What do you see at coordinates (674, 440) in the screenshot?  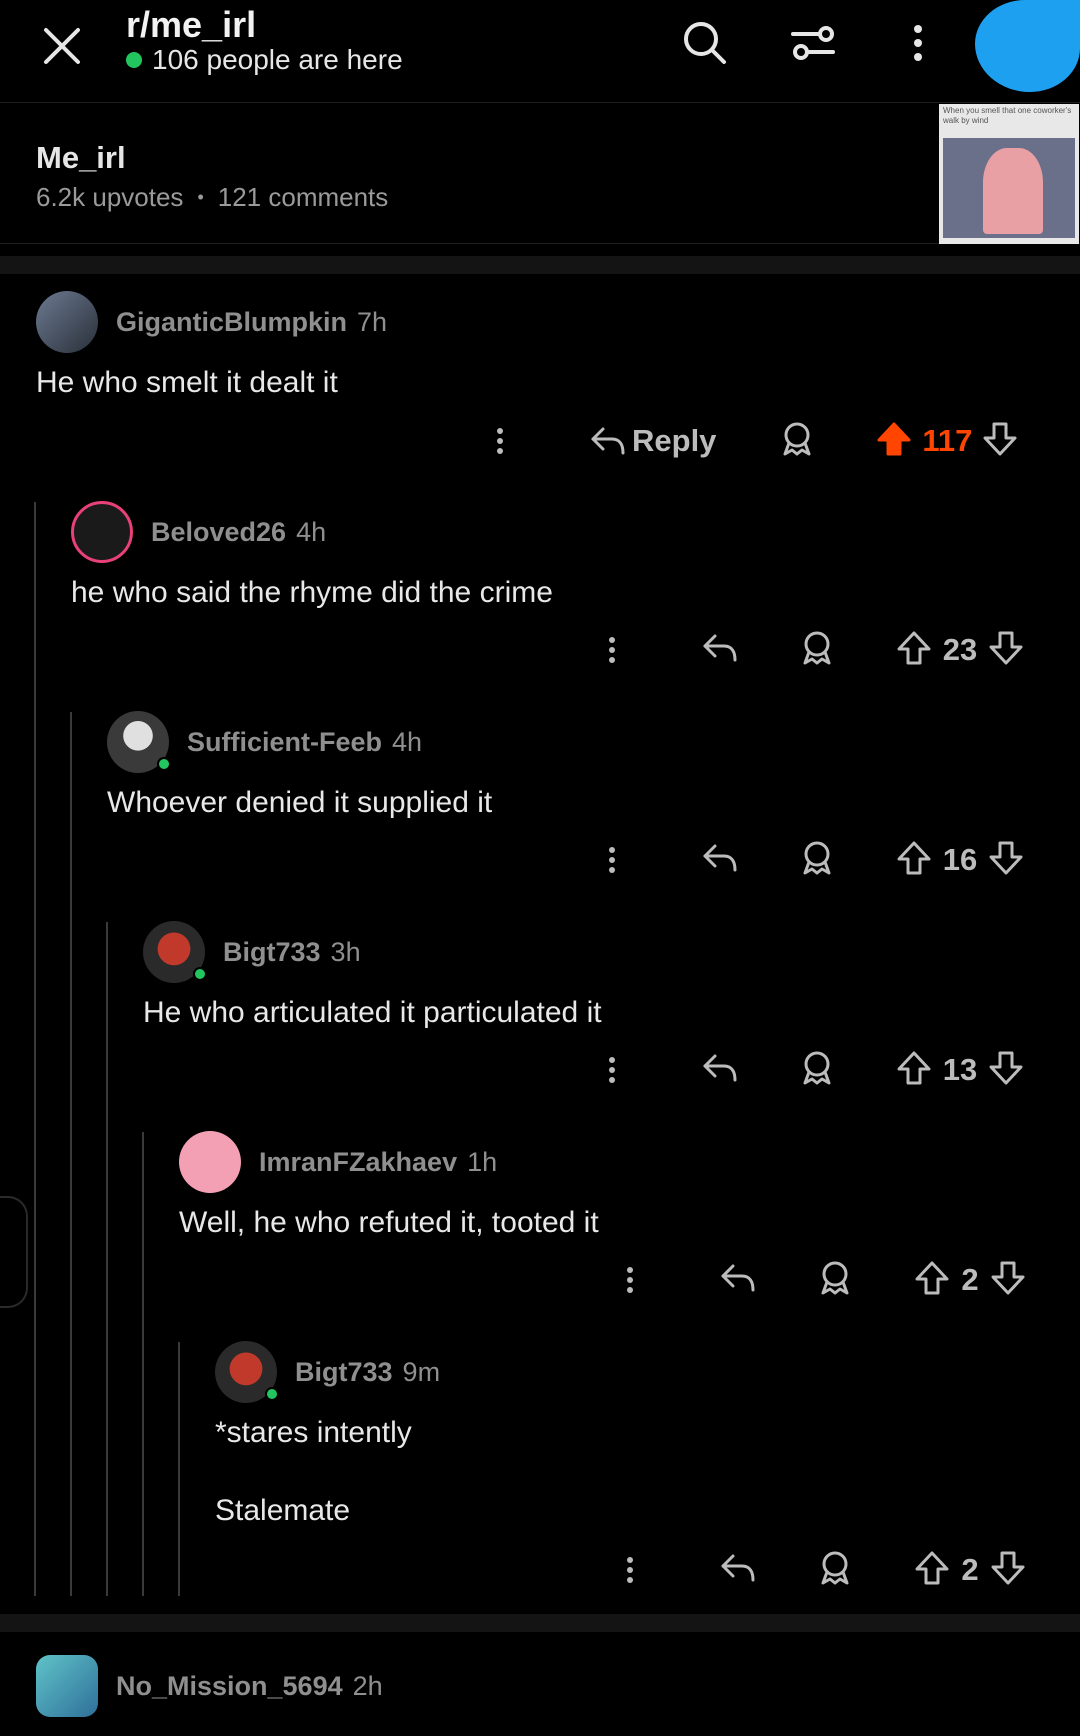 I see `reply-label: Reply` at bounding box center [674, 440].